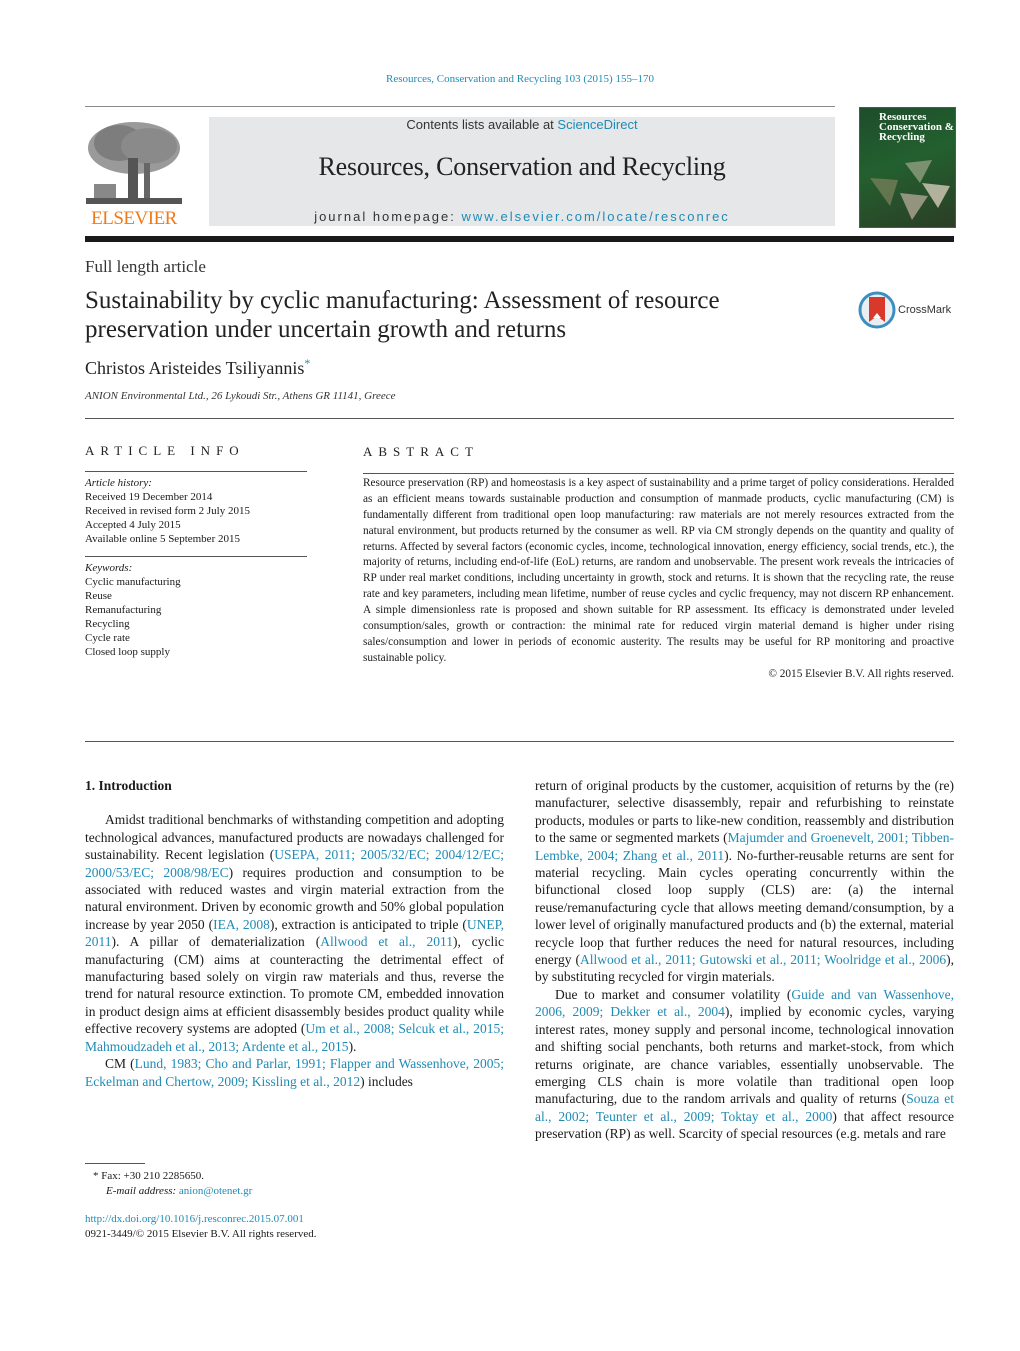 The image size is (1020, 1351). I want to click on keyword: Reuse, so click(98, 596).